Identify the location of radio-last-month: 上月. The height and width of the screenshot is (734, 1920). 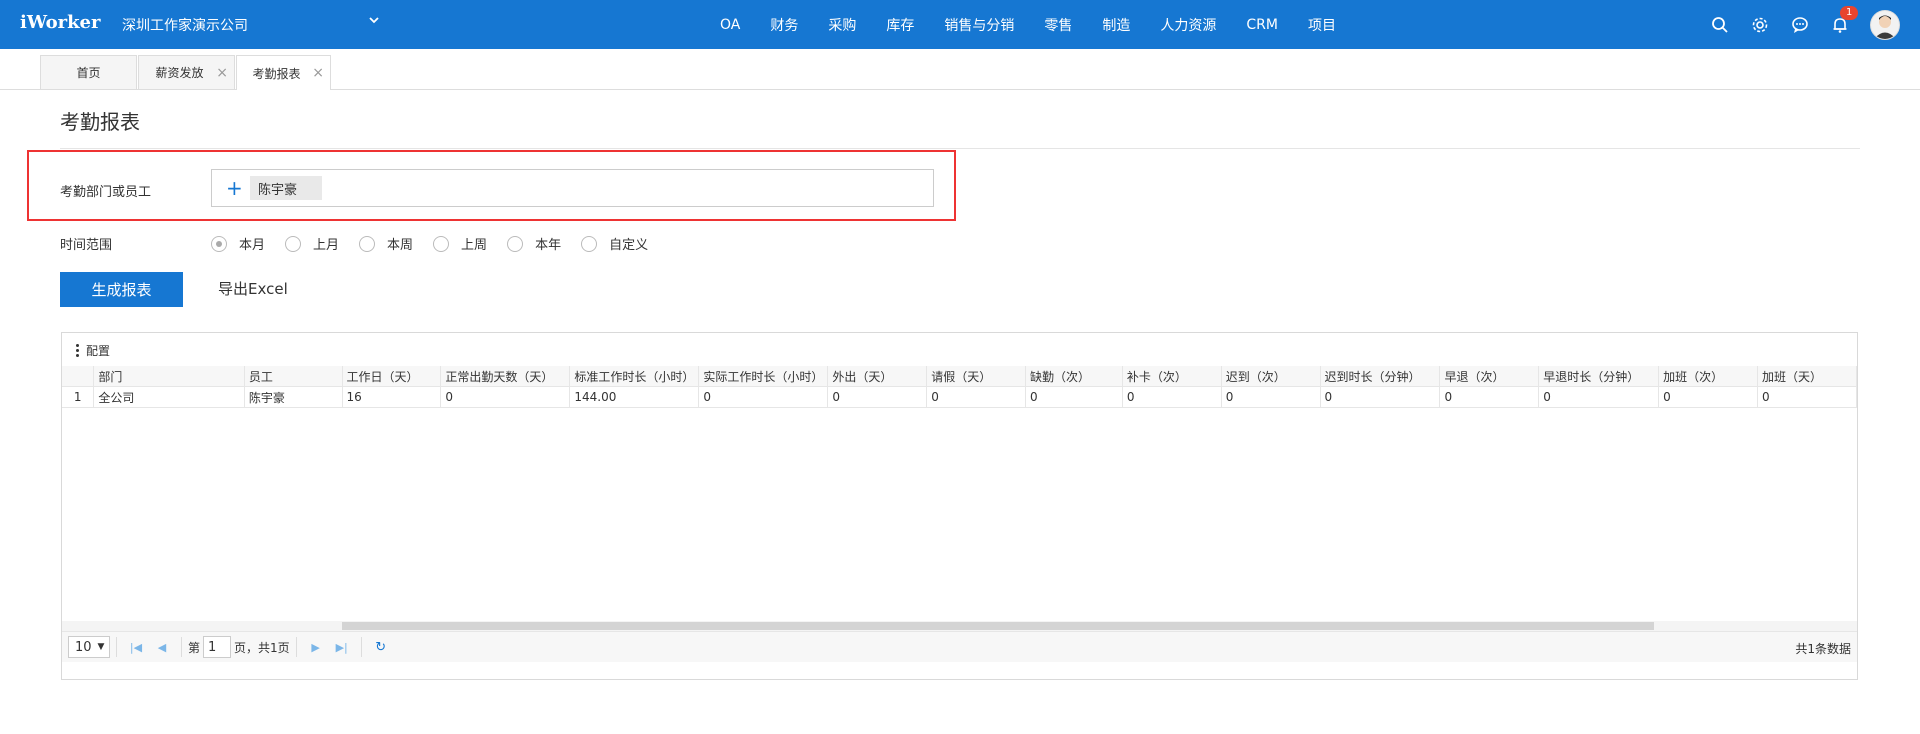
(312, 243).